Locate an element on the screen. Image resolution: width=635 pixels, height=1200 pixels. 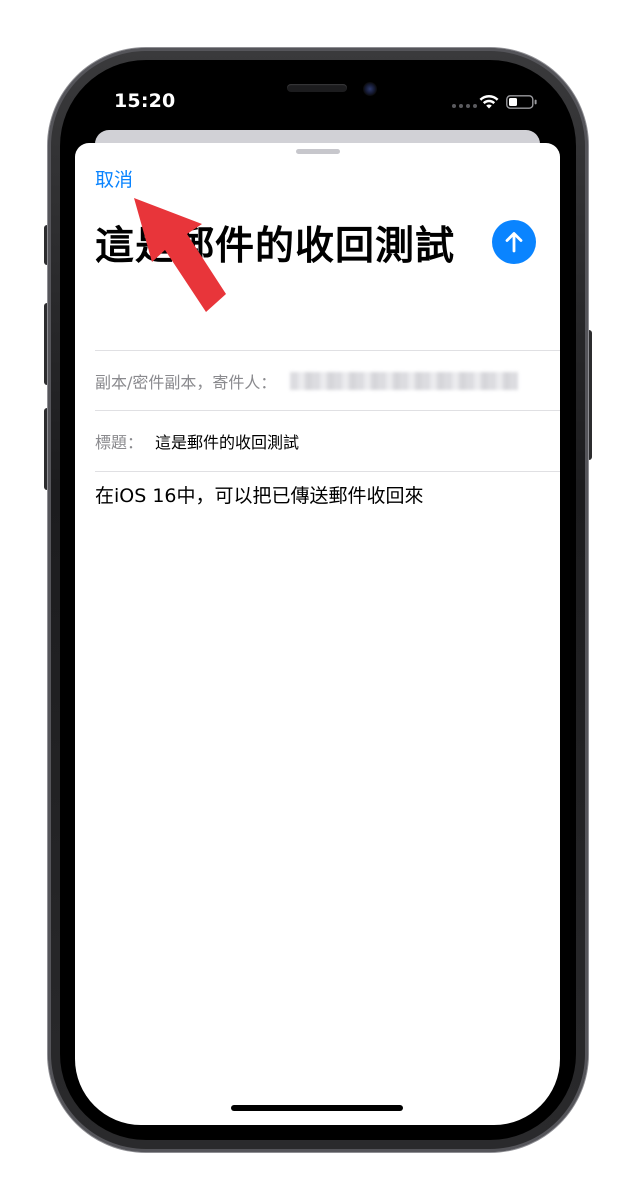
cc-bcc-from-label: 副本/密件副本，寄件人： is located at coordinates (186, 382).